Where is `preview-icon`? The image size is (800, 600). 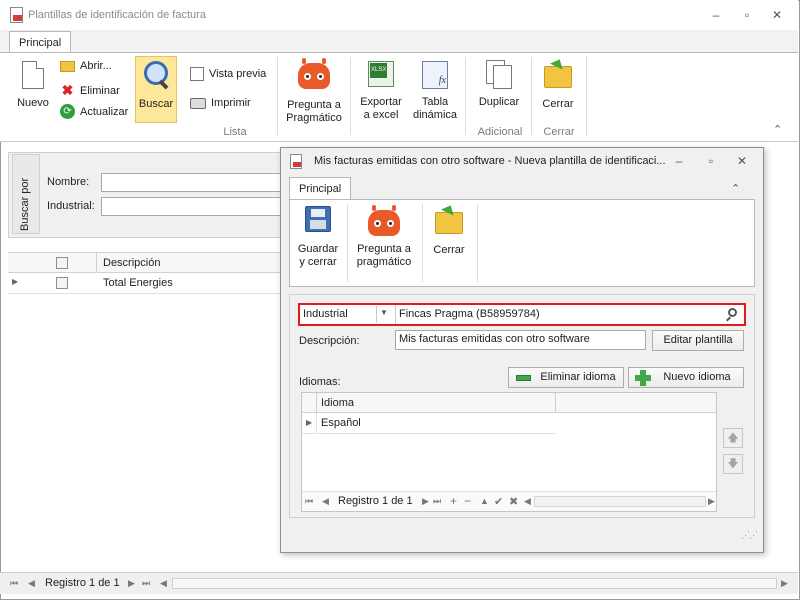 preview-icon is located at coordinates (197, 74).